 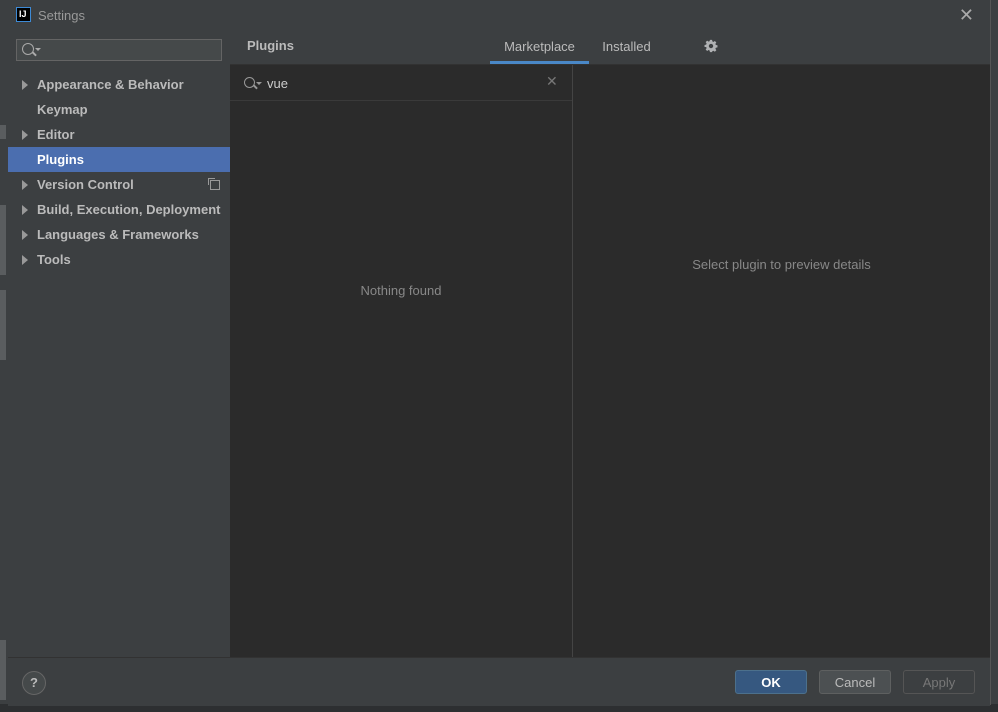 What do you see at coordinates (626, 47) in the screenshot?
I see `tab-installed: Installed` at bounding box center [626, 47].